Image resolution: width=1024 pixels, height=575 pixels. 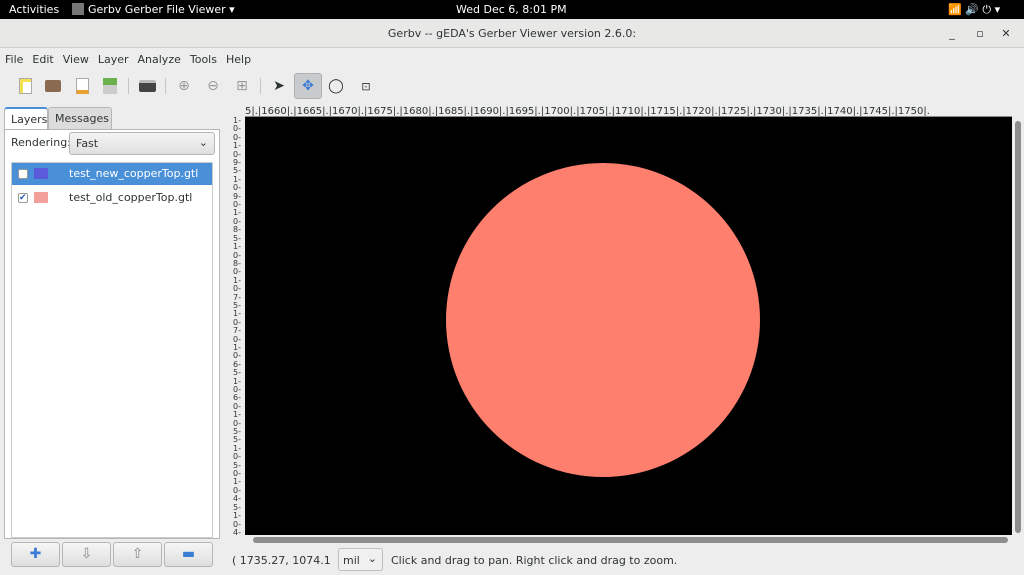 What do you see at coordinates (13, 58) in the screenshot?
I see `menu-file: File` at bounding box center [13, 58].